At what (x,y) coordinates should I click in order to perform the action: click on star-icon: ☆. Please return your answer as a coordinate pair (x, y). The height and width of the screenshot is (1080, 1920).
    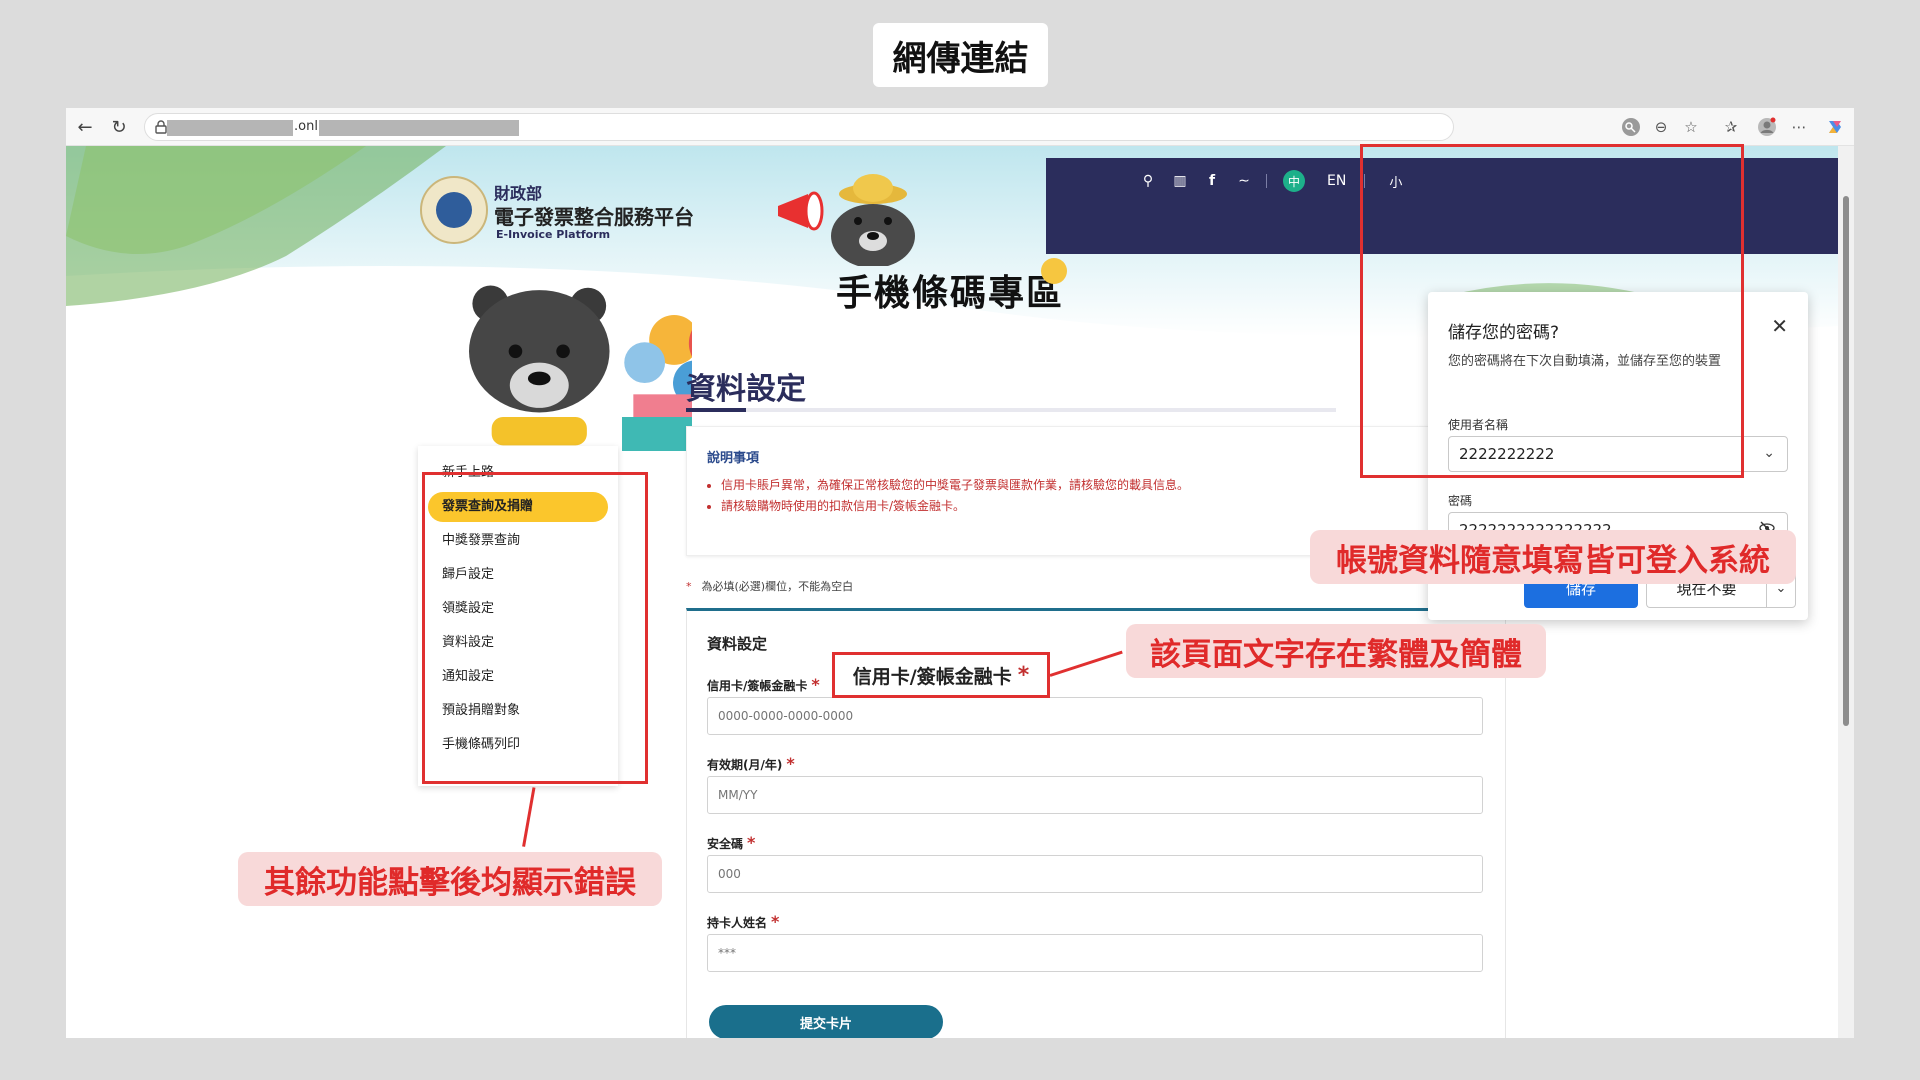
    Looking at the image, I should click on (1691, 127).